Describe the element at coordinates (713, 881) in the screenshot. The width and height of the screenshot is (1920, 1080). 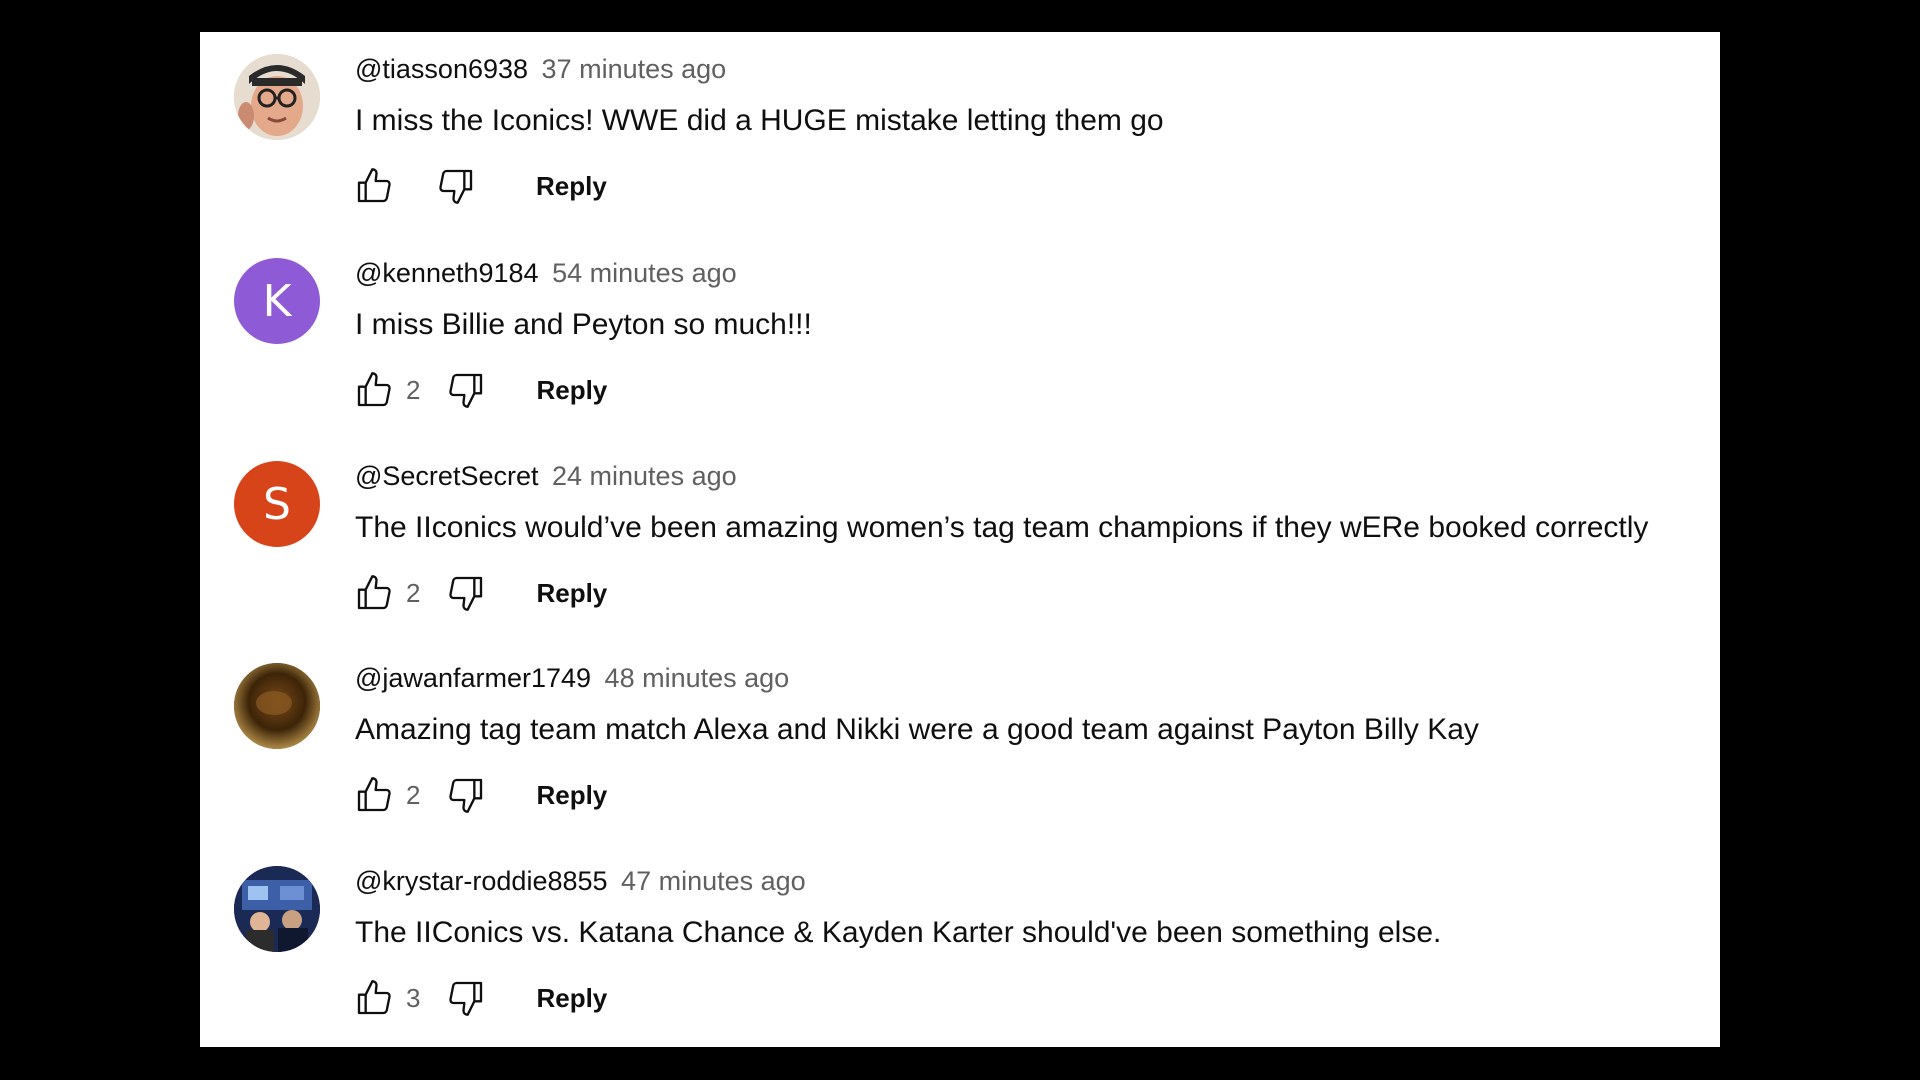
I see `comment-time: 47 minutes ago` at that location.